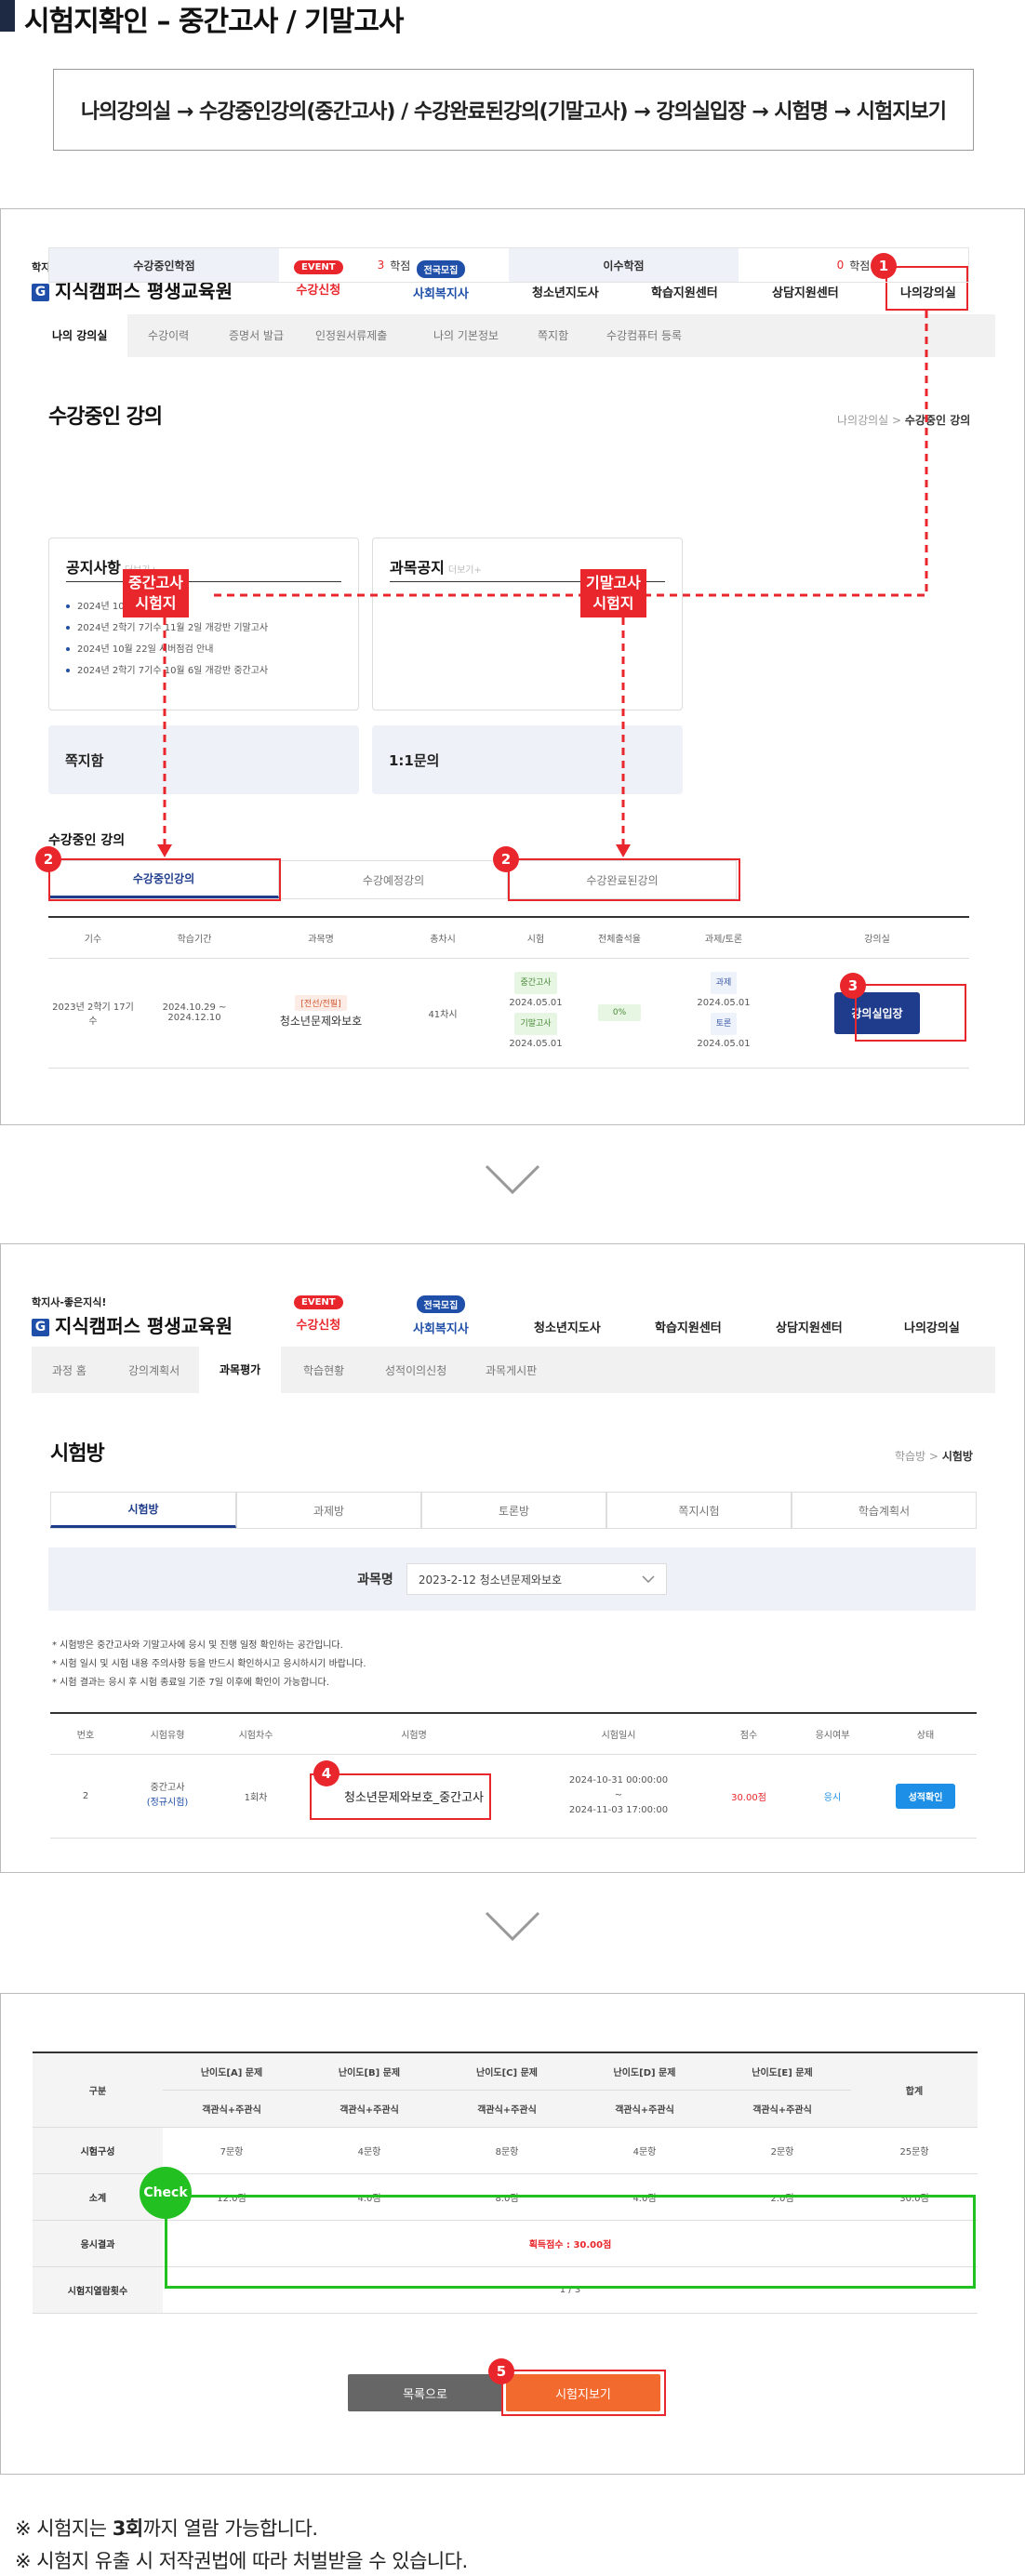 The height and width of the screenshot is (2576, 1025). What do you see at coordinates (527, 624) in the screenshot?
I see `subject-notice-box: 과목공지 더보기+` at bounding box center [527, 624].